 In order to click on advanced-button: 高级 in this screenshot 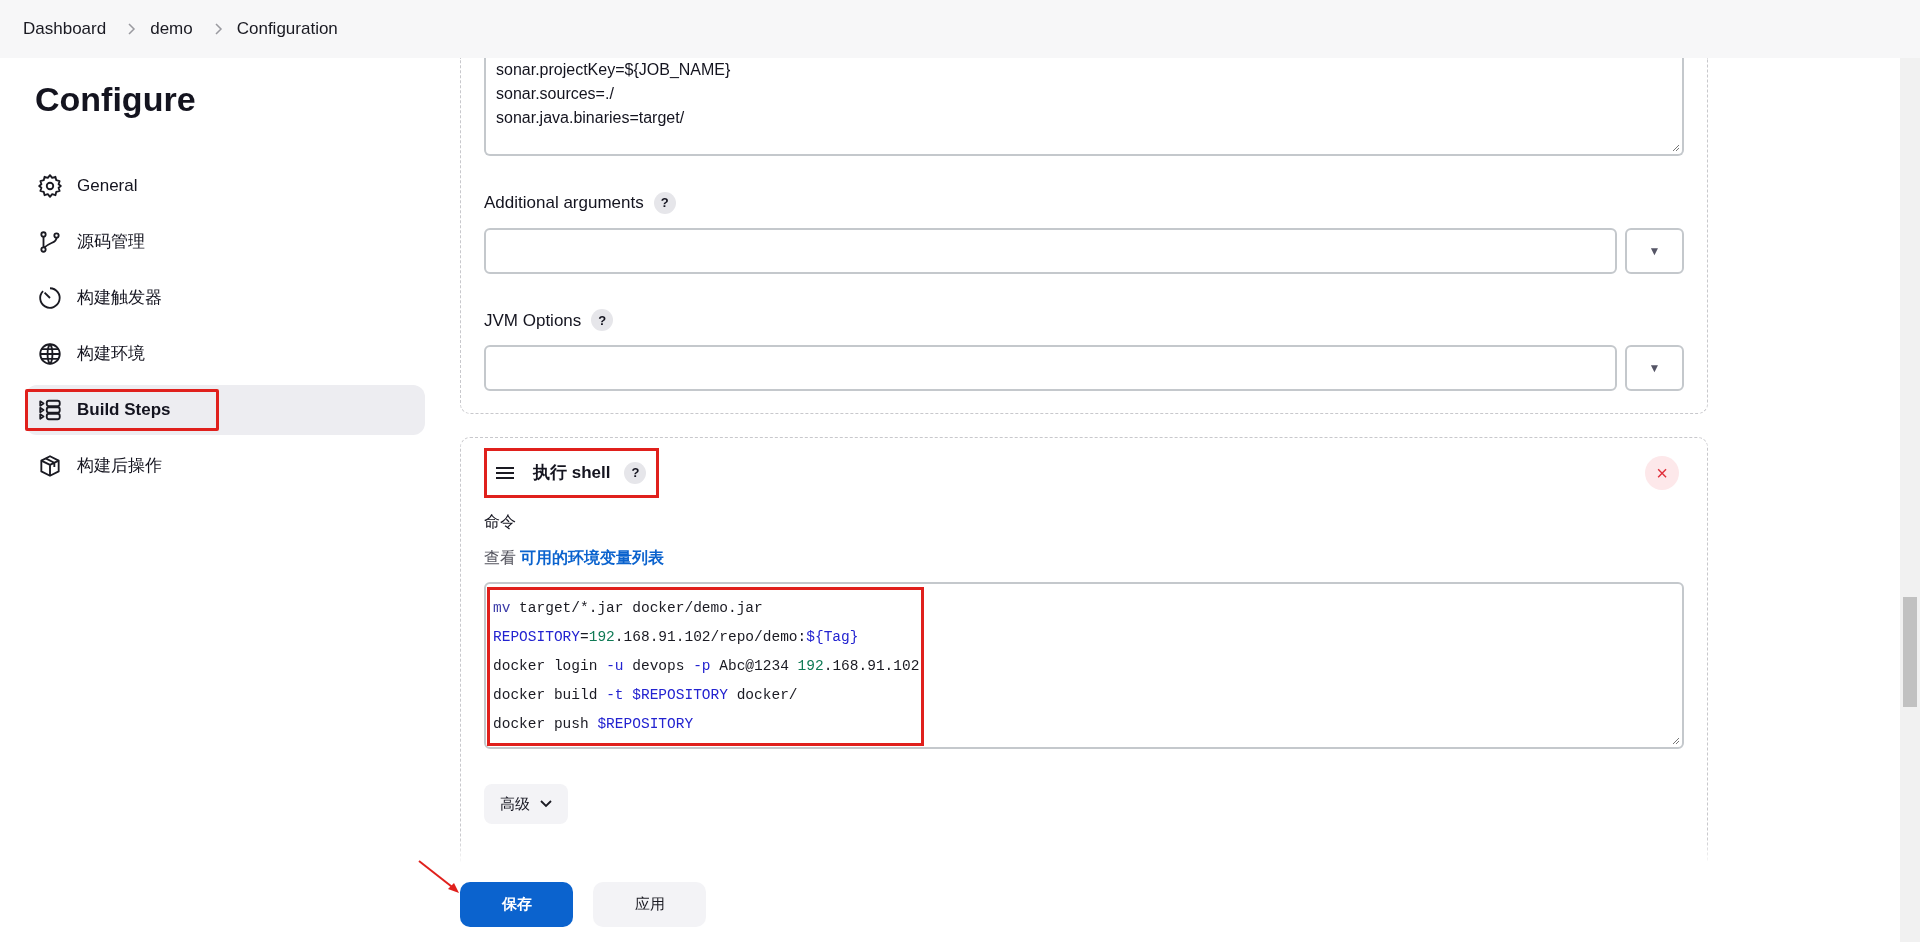, I will do `click(526, 804)`.